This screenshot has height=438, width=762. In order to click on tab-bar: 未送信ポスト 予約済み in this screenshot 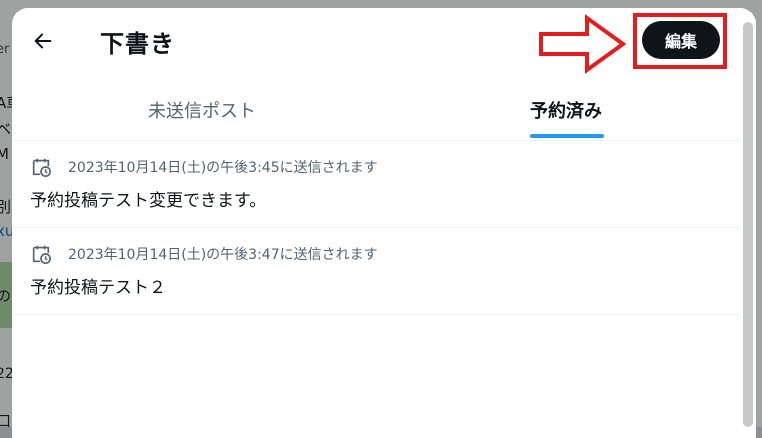, I will do `click(376, 110)`.